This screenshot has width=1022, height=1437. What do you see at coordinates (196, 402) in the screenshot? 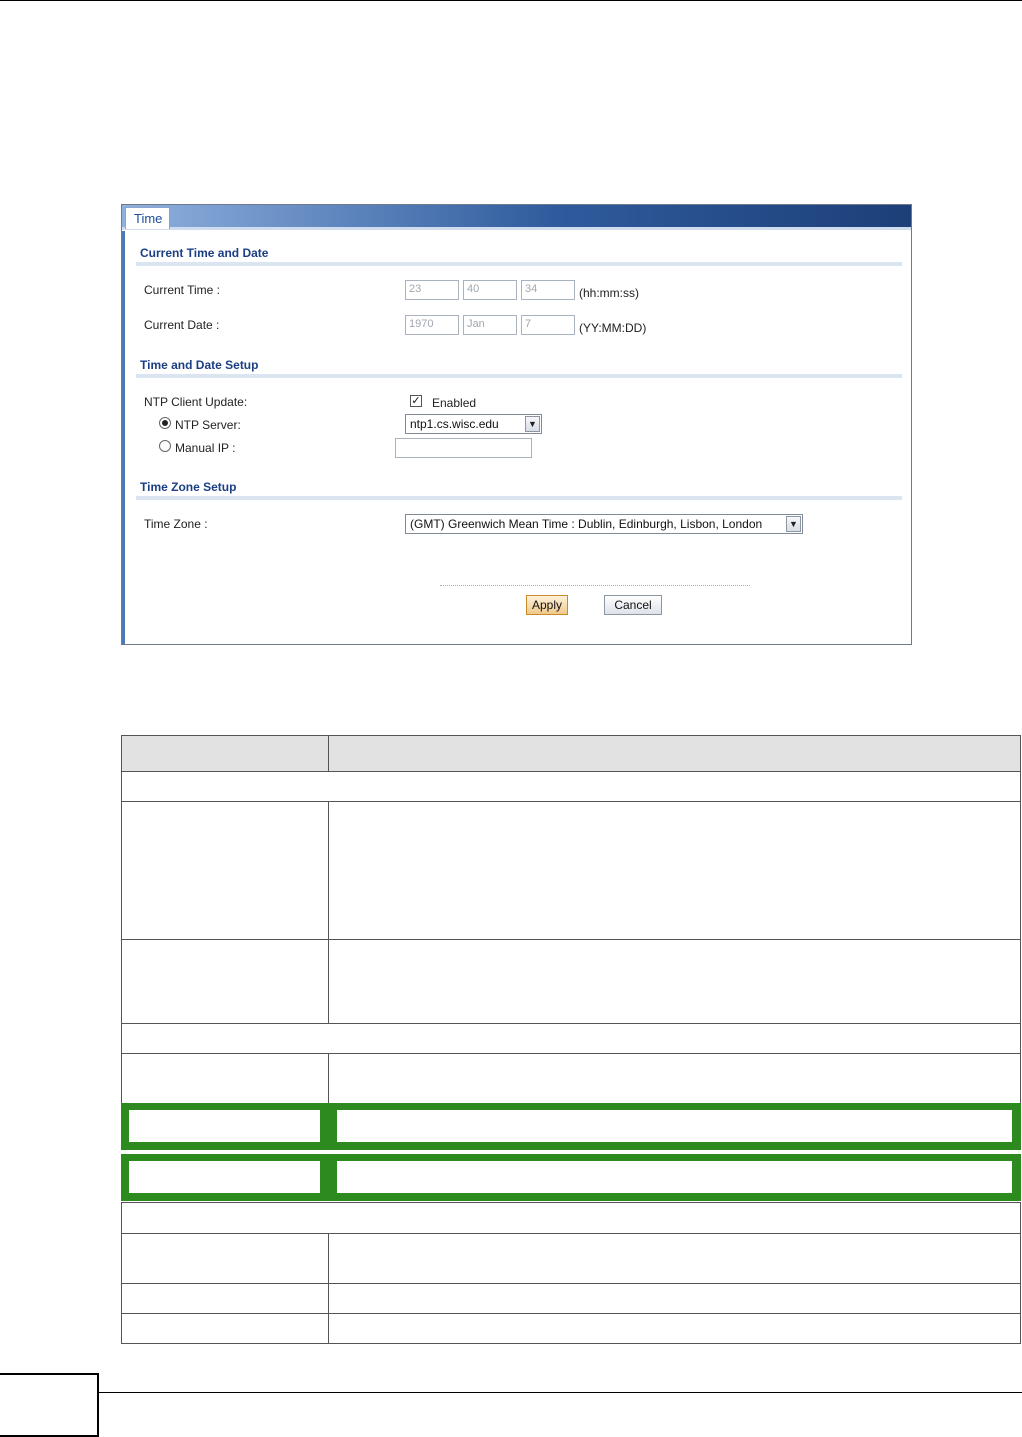
I see `ntp-client-update-label: NTP Client Update:` at bounding box center [196, 402].